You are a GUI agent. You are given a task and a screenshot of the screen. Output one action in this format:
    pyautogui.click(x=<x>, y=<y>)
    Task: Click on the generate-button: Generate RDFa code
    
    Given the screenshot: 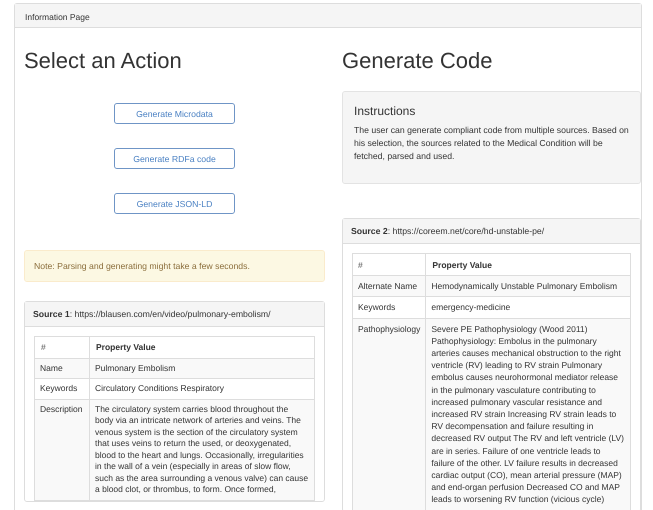 What is the action you would take?
    pyautogui.click(x=174, y=158)
    